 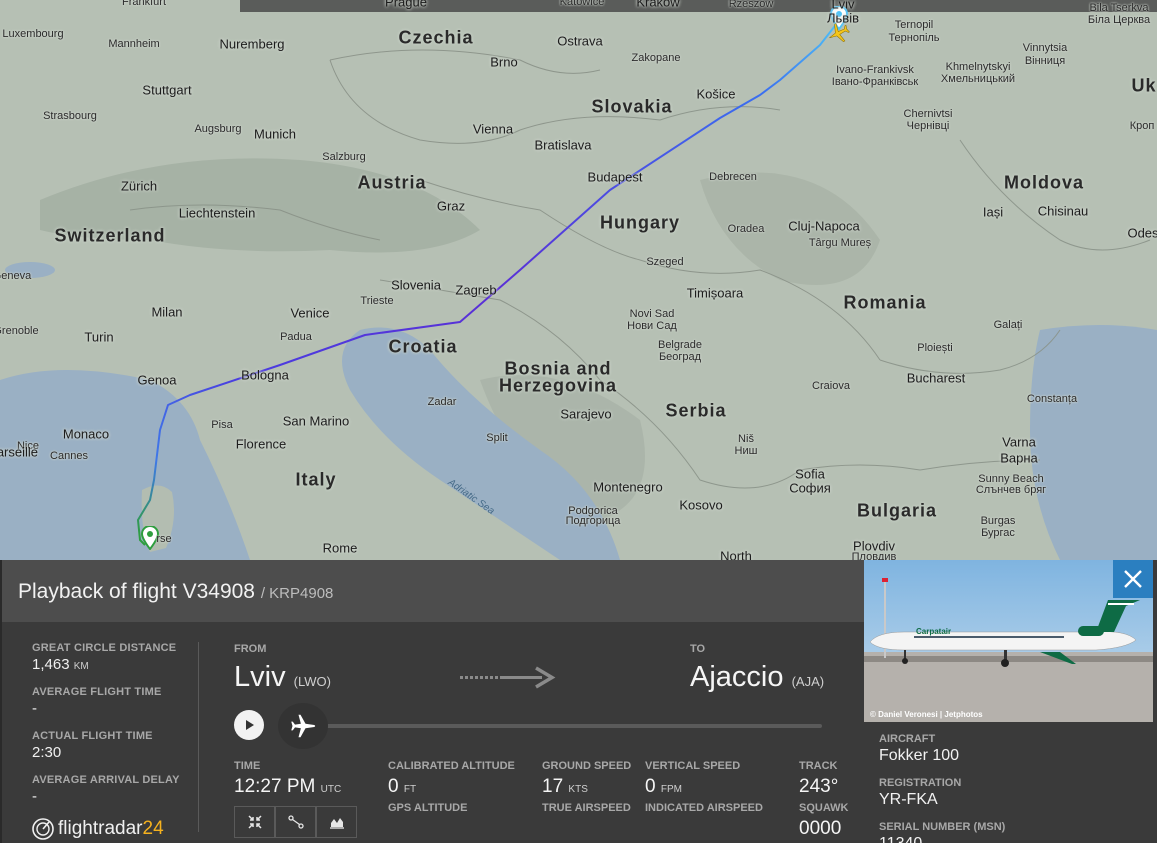 I want to click on track-value: 243°, so click(x=819, y=786).